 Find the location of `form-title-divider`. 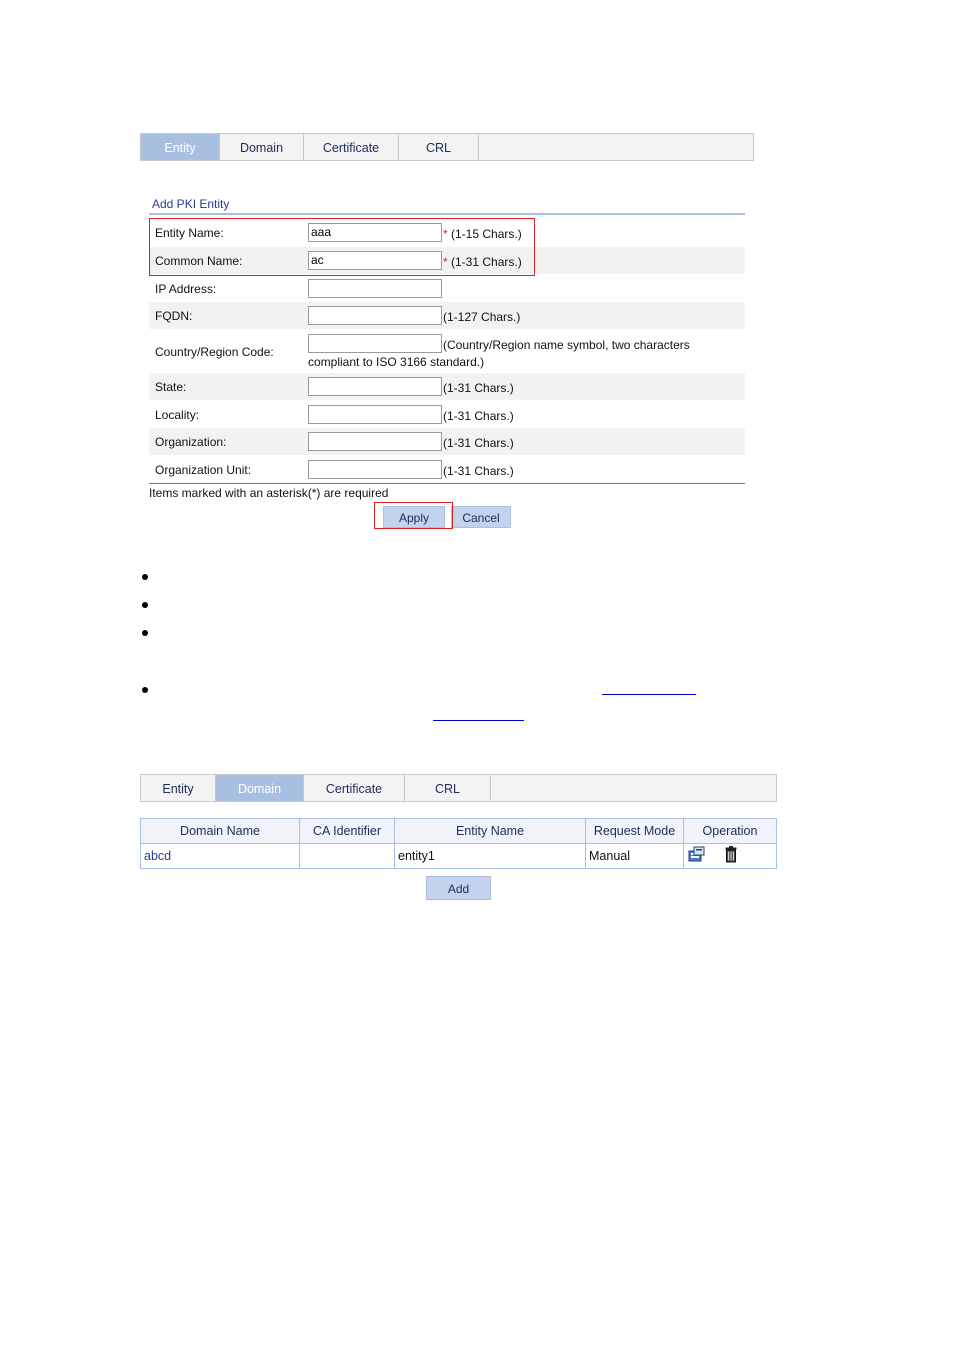

form-title-divider is located at coordinates (447, 214).